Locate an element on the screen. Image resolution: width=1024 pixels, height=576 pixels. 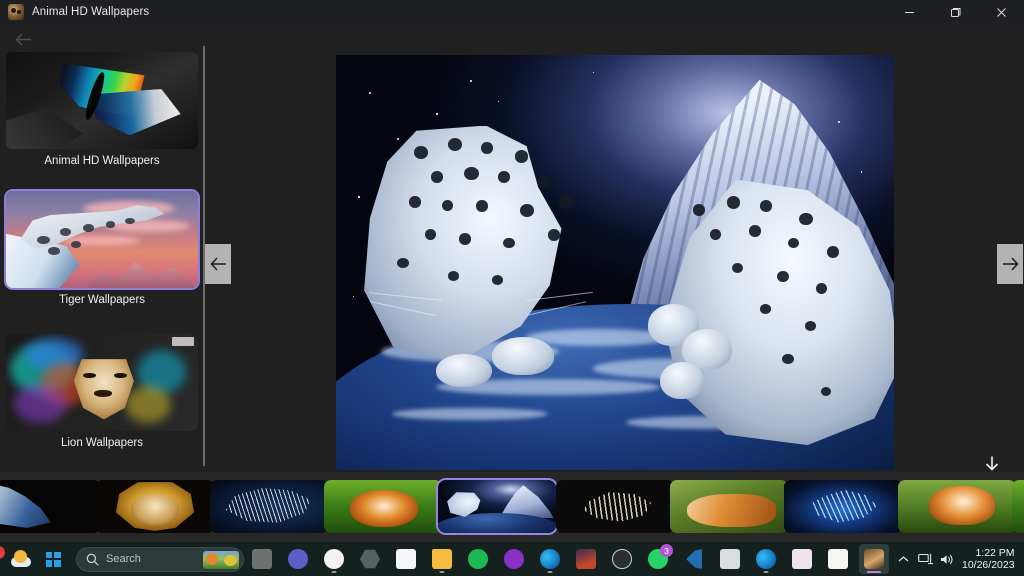
taskbar-item-task-view is located at coordinates (262, 559).